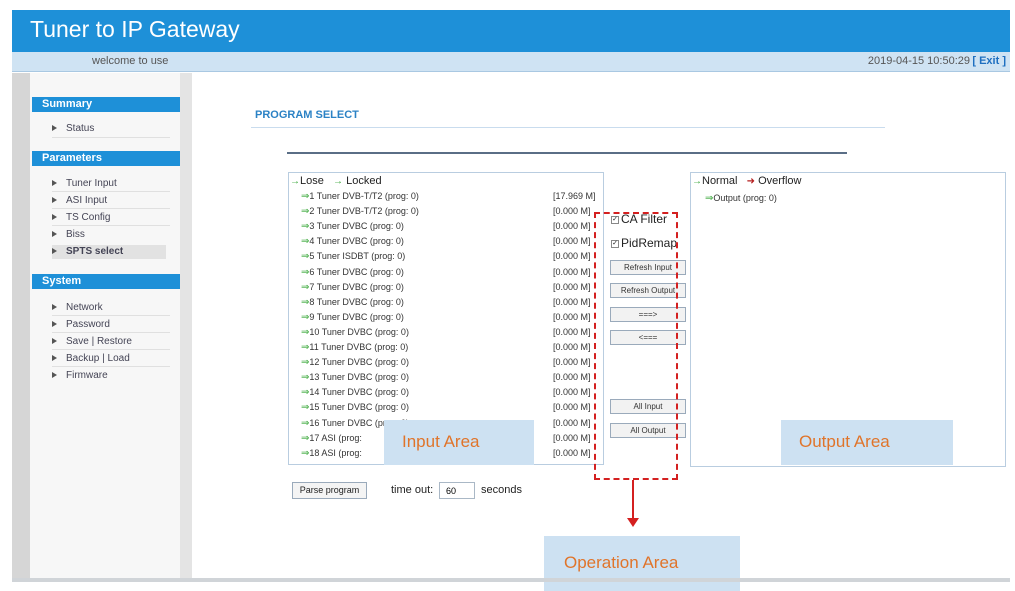 The width and height of the screenshot is (1015, 591). Describe the element at coordinates (364, 196) in the screenshot. I see `program-label: 1 Tuner DVB-T/T2 (prog: 0)` at that location.